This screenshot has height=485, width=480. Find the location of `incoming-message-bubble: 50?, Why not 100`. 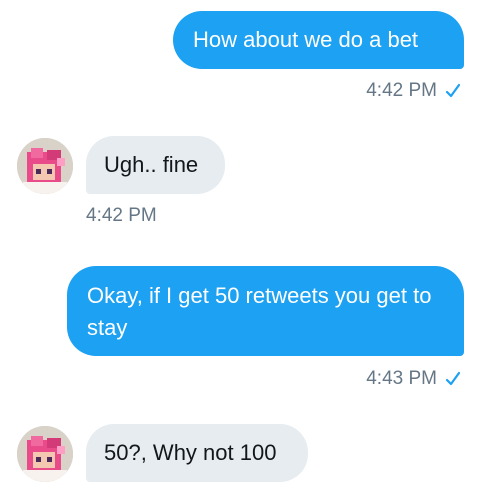

incoming-message-bubble: 50?, Why not 100 is located at coordinates (197, 453).